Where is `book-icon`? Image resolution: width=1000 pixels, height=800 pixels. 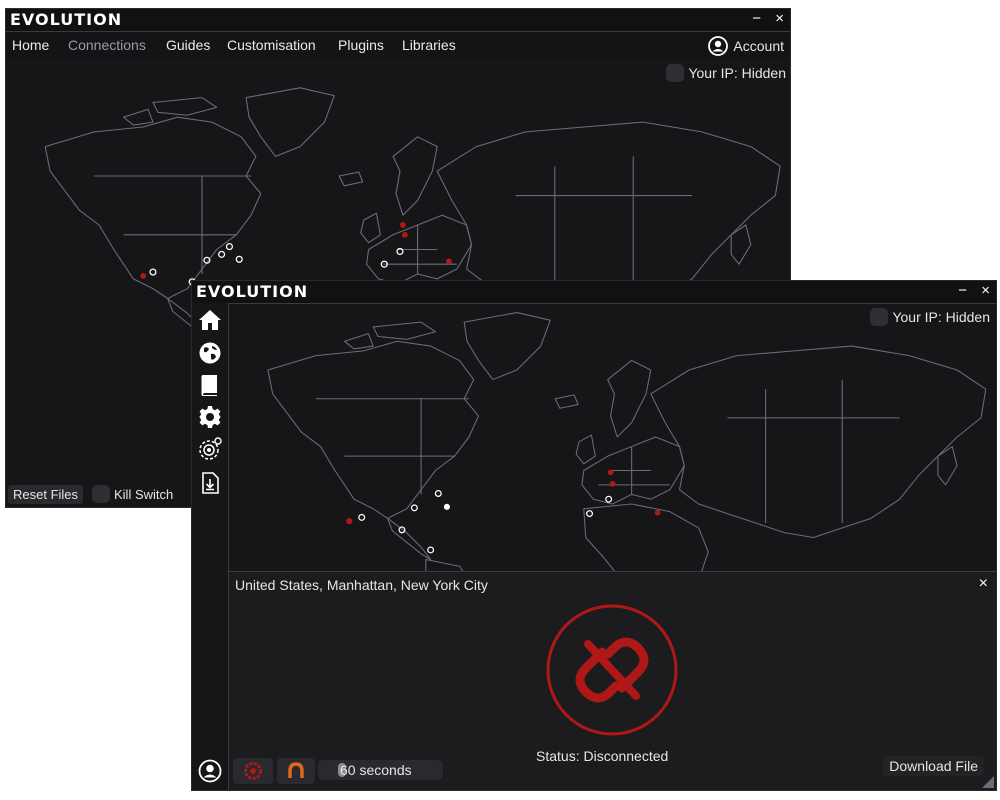 book-icon is located at coordinates (210, 385).